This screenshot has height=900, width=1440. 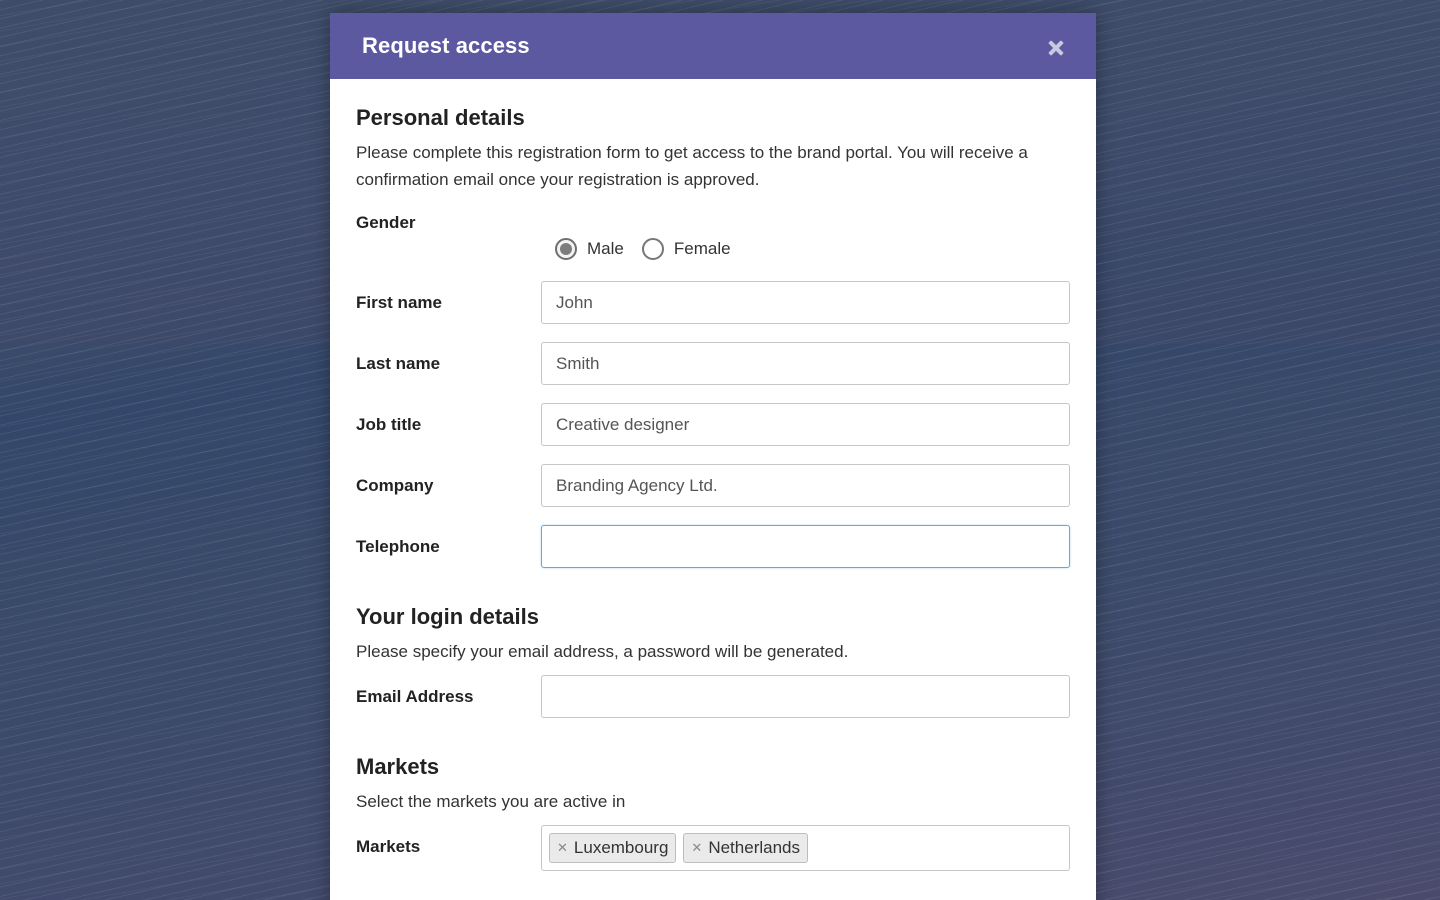 What do you see at coordinates (566, 249) in the screenshot?
I see `radio-male` at bounding box center [566, 249].